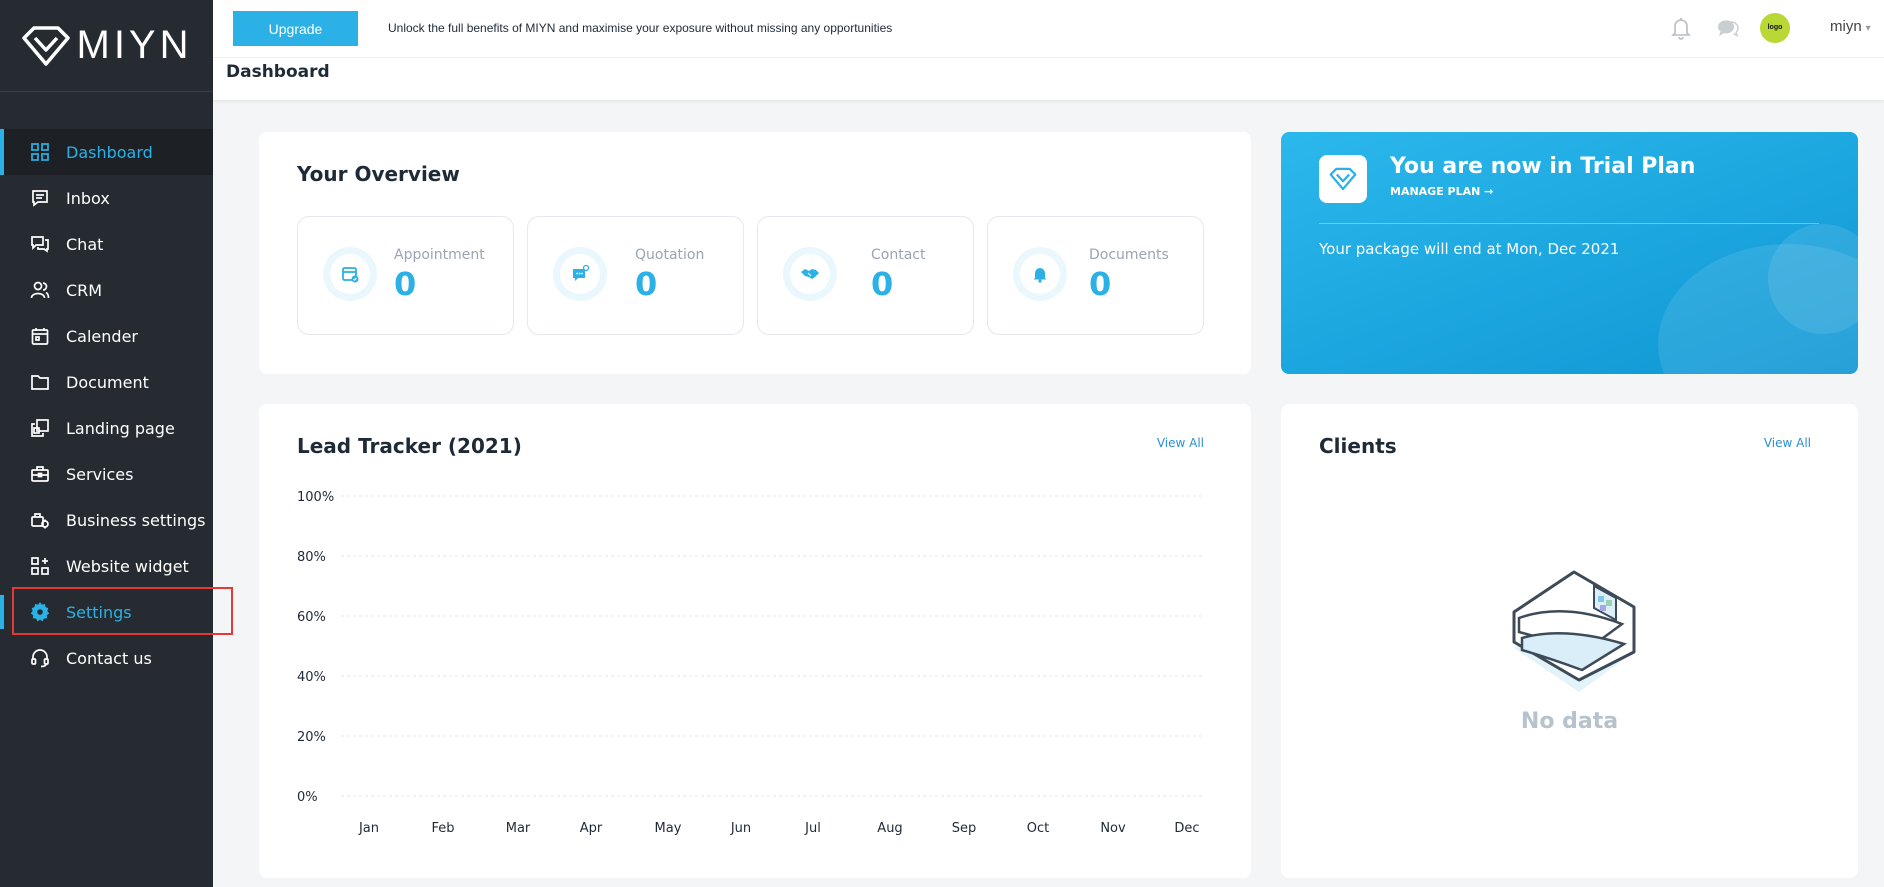 The image size is (1884, 887). What do you see at coordinates (350, 274) in the screenshot?
I see `calendar-check-icon` at bounding box center [350, 274].